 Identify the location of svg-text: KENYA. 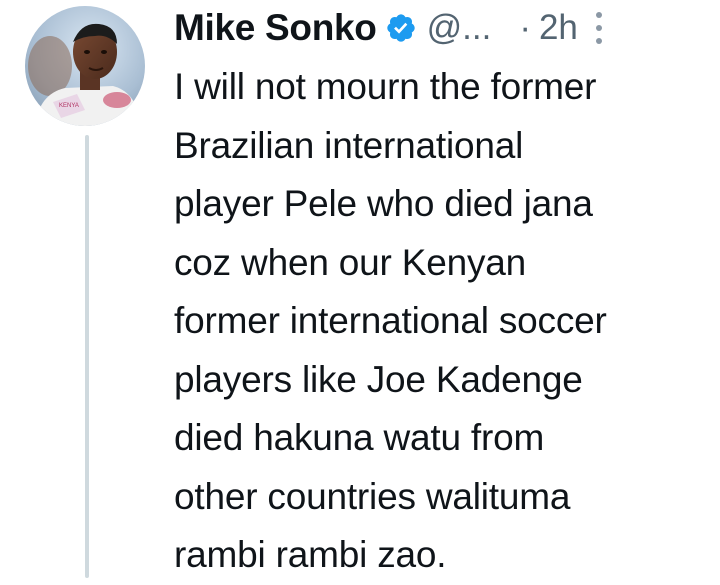
(69, 106).